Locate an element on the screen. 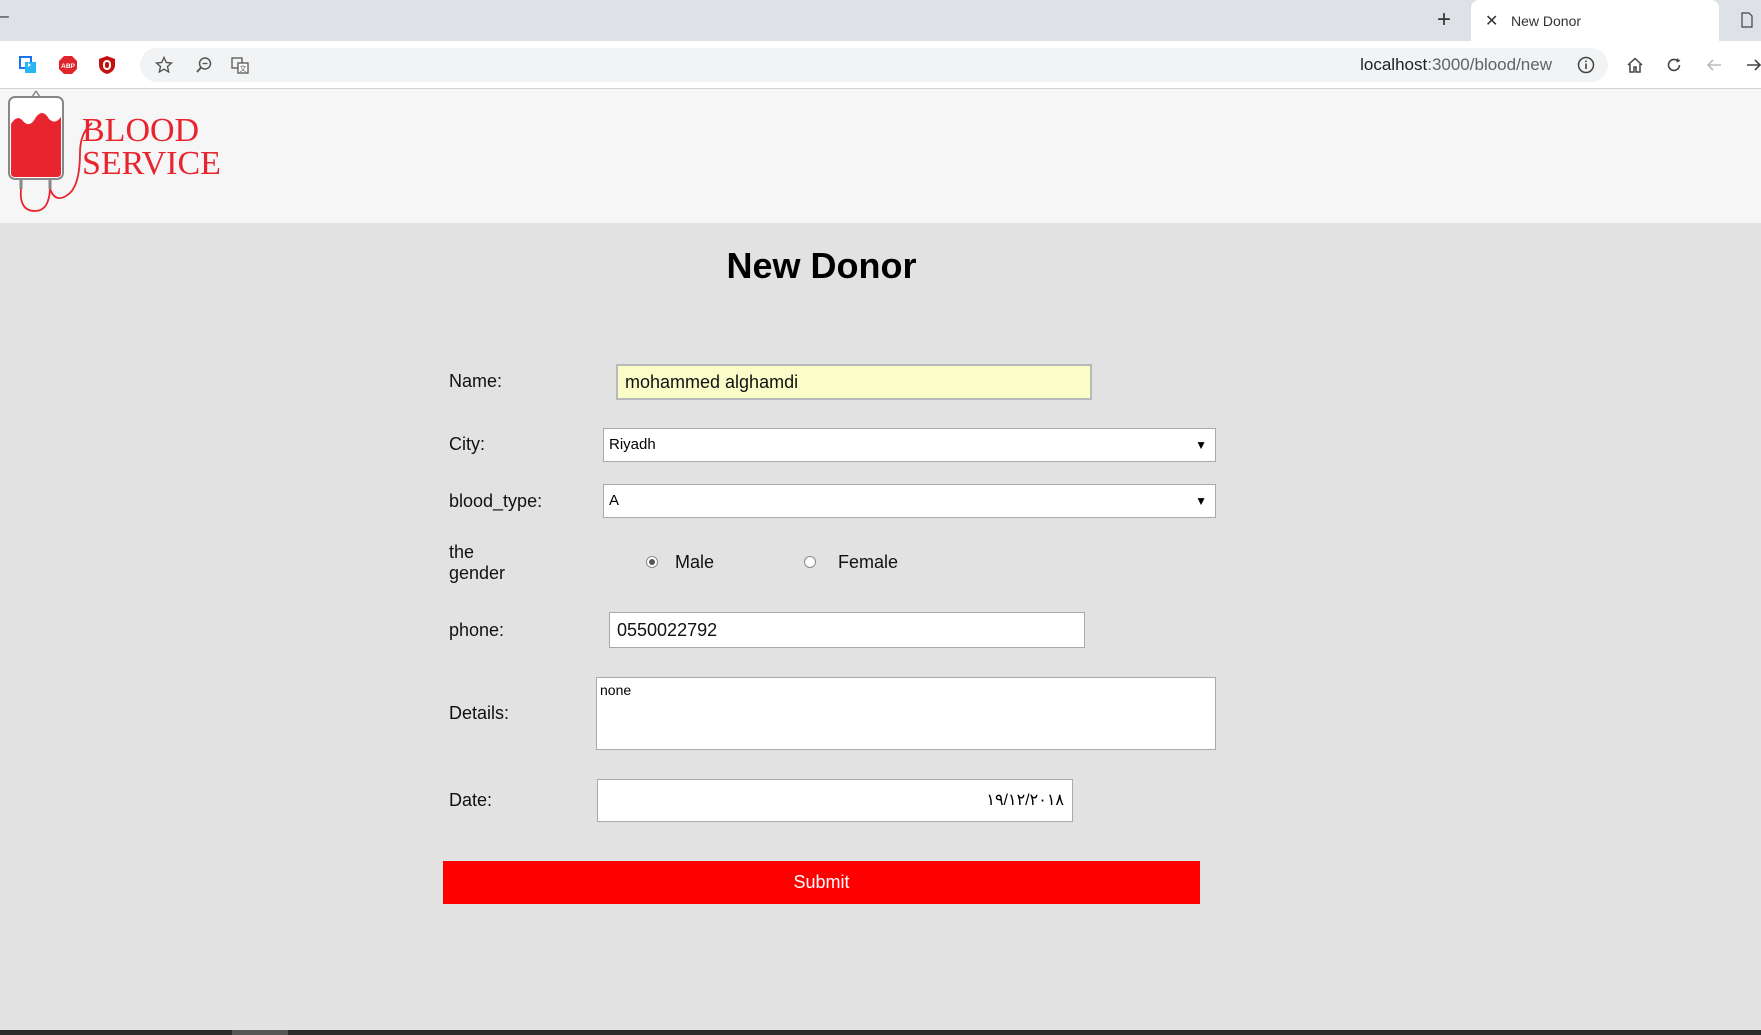  url-text: localhost:3000/blood/new is located at coordinates (1456, 65).